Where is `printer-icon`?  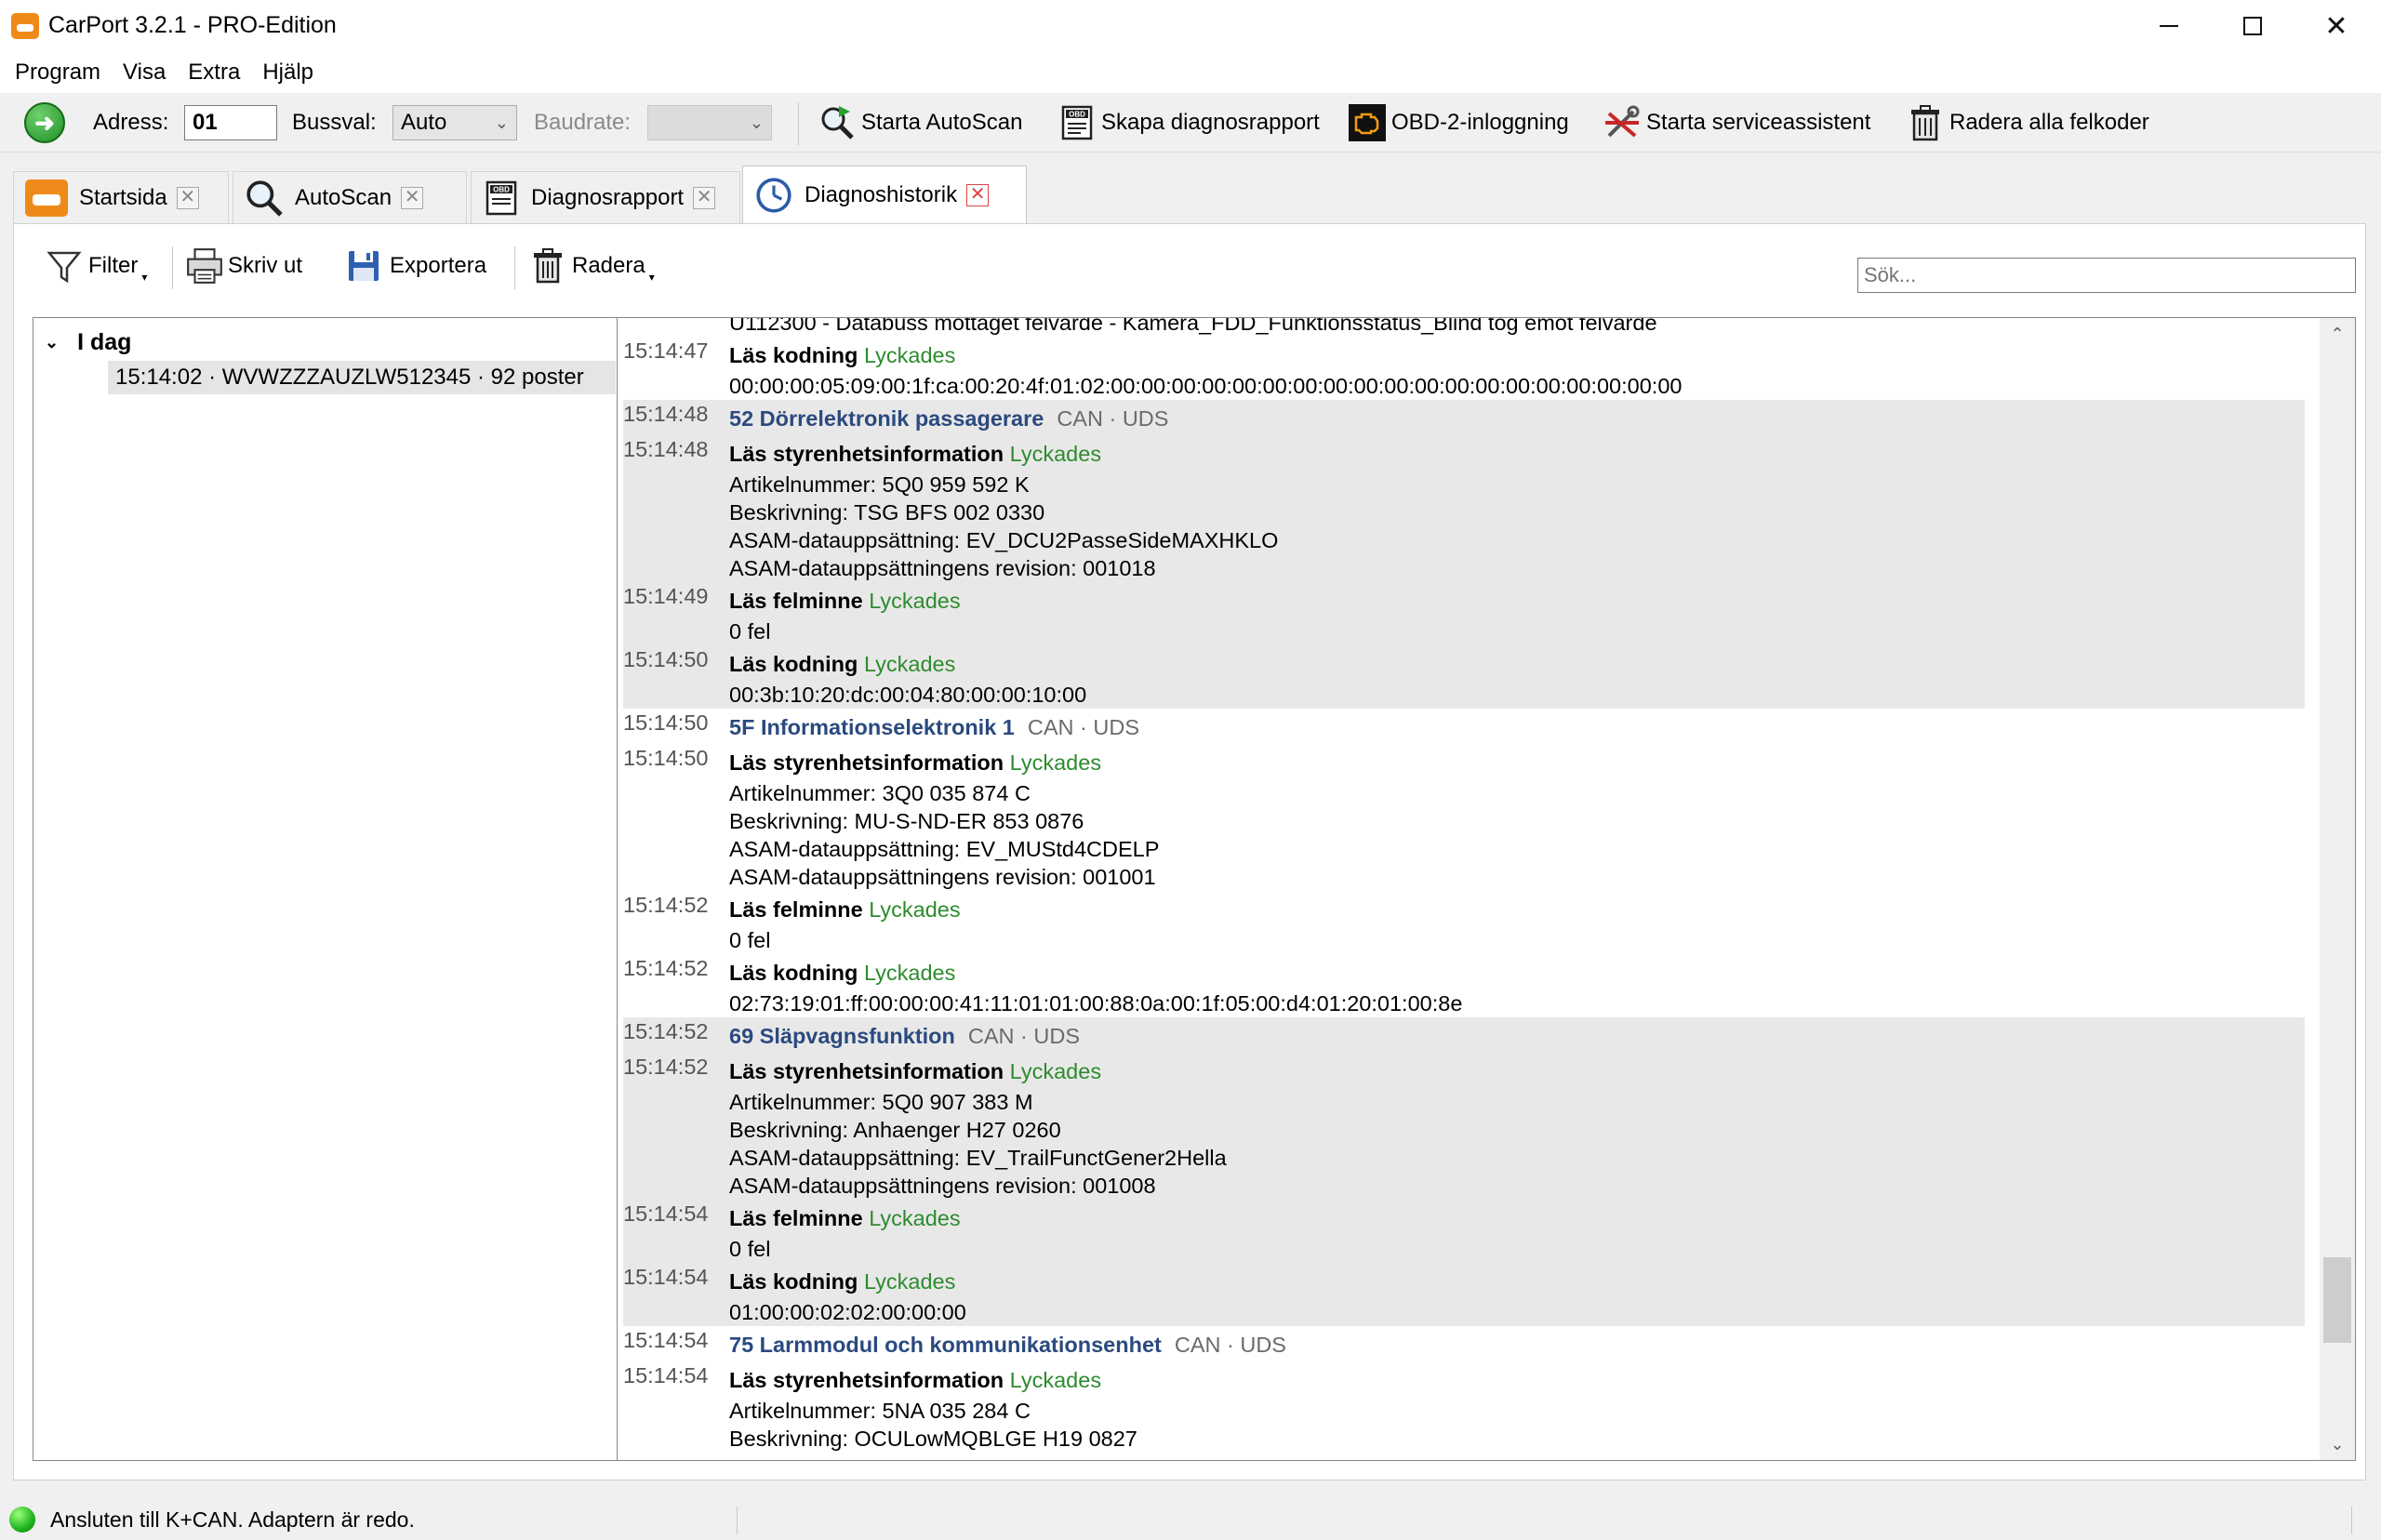 printer-icon is located at coordinates (204, 266).